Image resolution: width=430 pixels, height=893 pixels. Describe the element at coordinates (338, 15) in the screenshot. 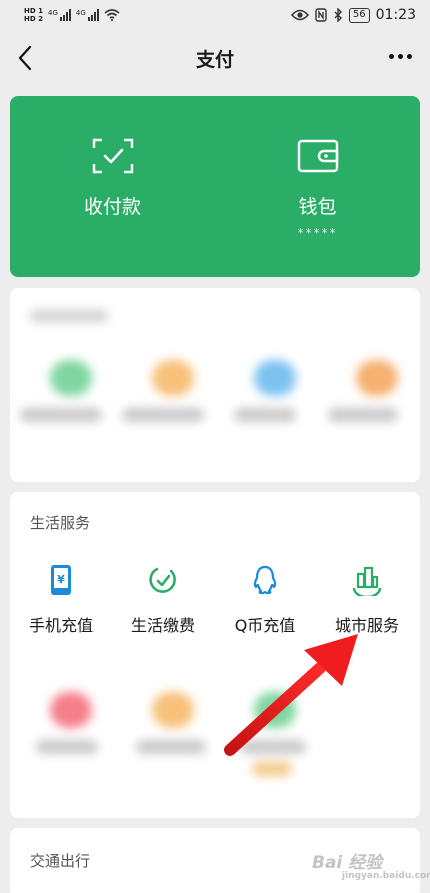

I see `bluetooth-icon` at that location.